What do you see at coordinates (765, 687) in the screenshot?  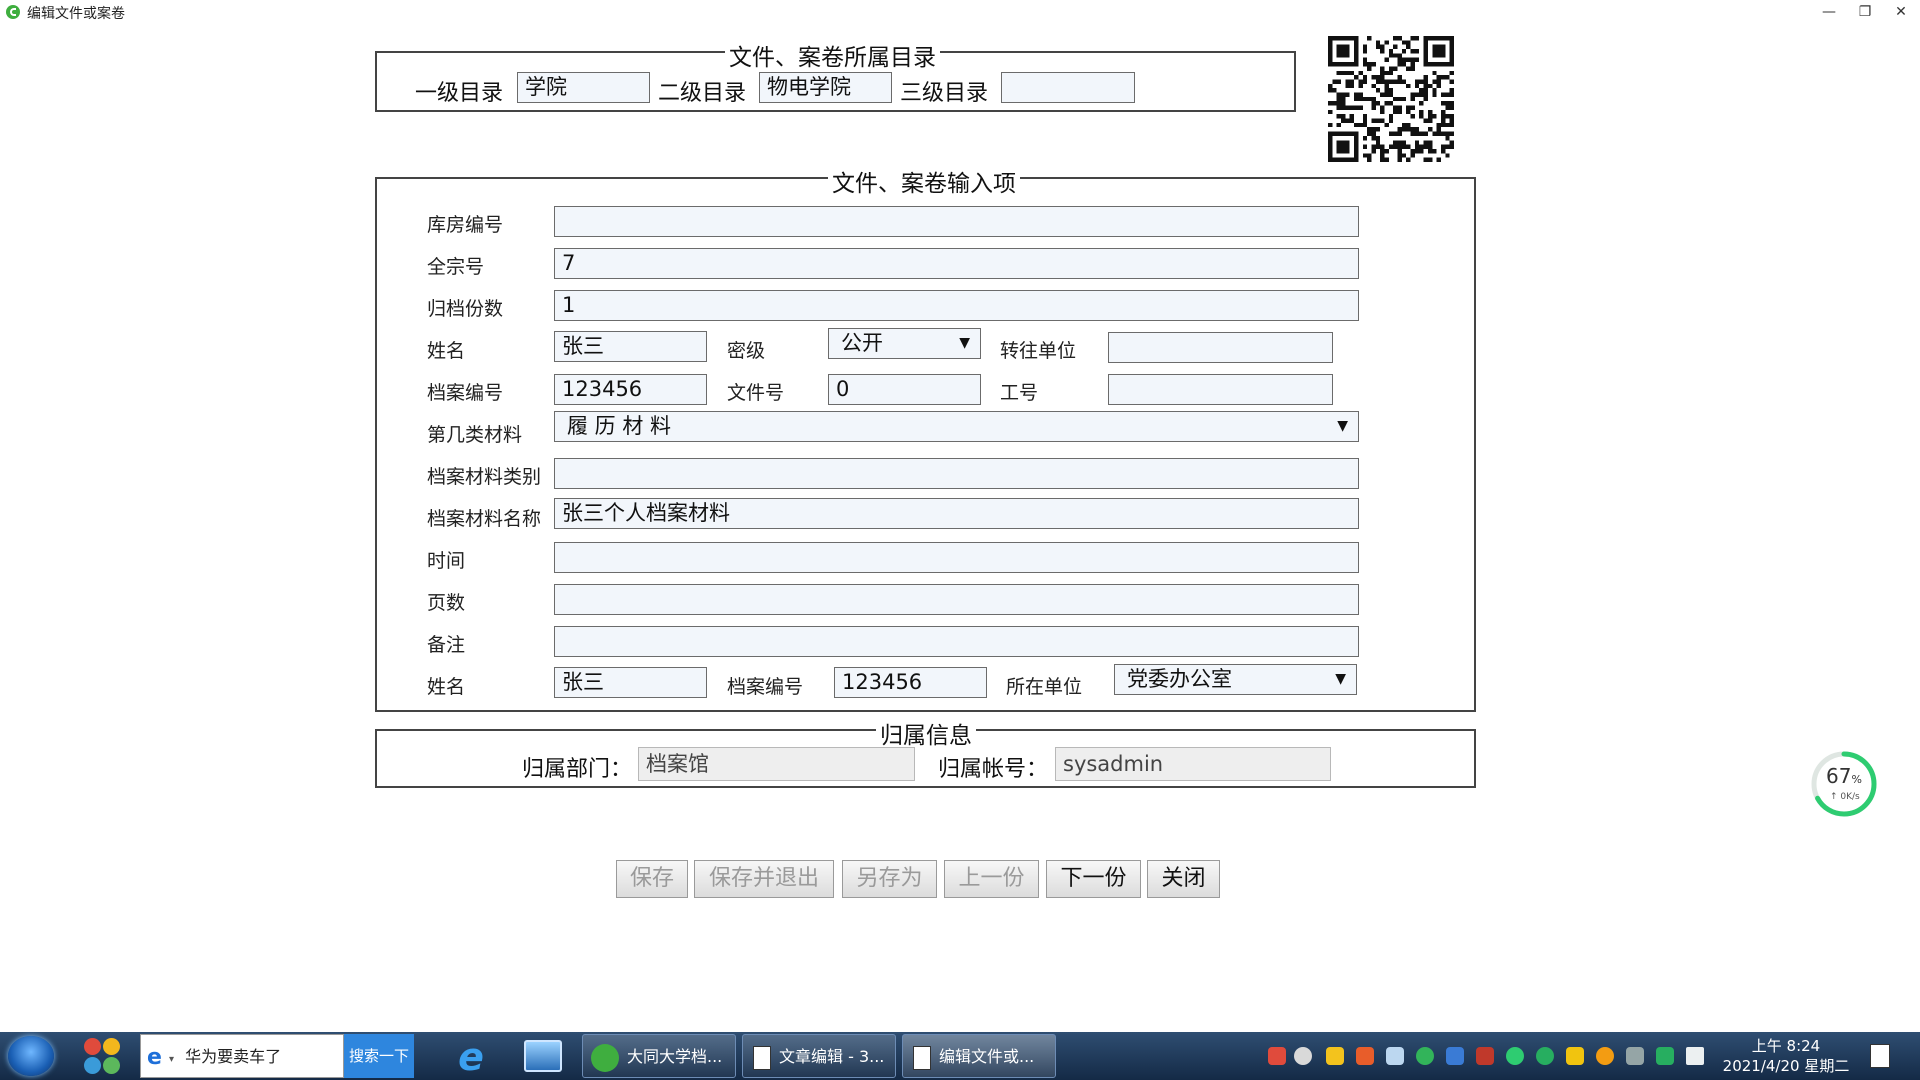 I see `archive-no2-label: 档案编号` at bounding box center [765, 687].